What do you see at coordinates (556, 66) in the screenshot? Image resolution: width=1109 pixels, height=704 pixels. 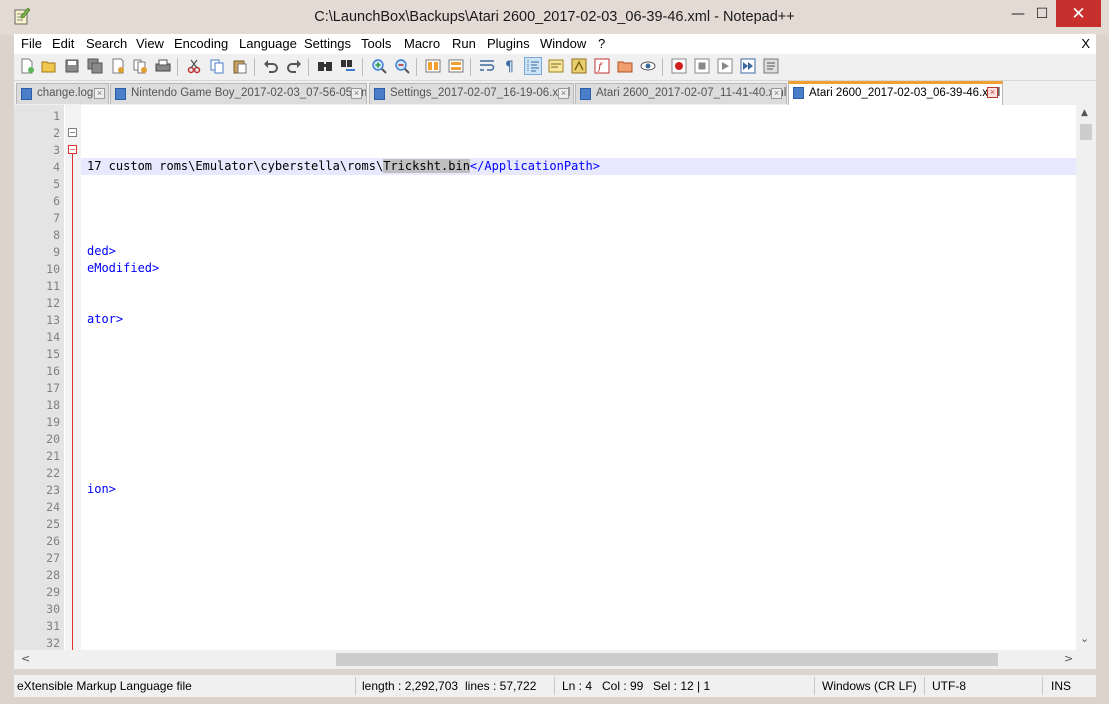 I see `udl-icon` at bounding box center [556, 66].